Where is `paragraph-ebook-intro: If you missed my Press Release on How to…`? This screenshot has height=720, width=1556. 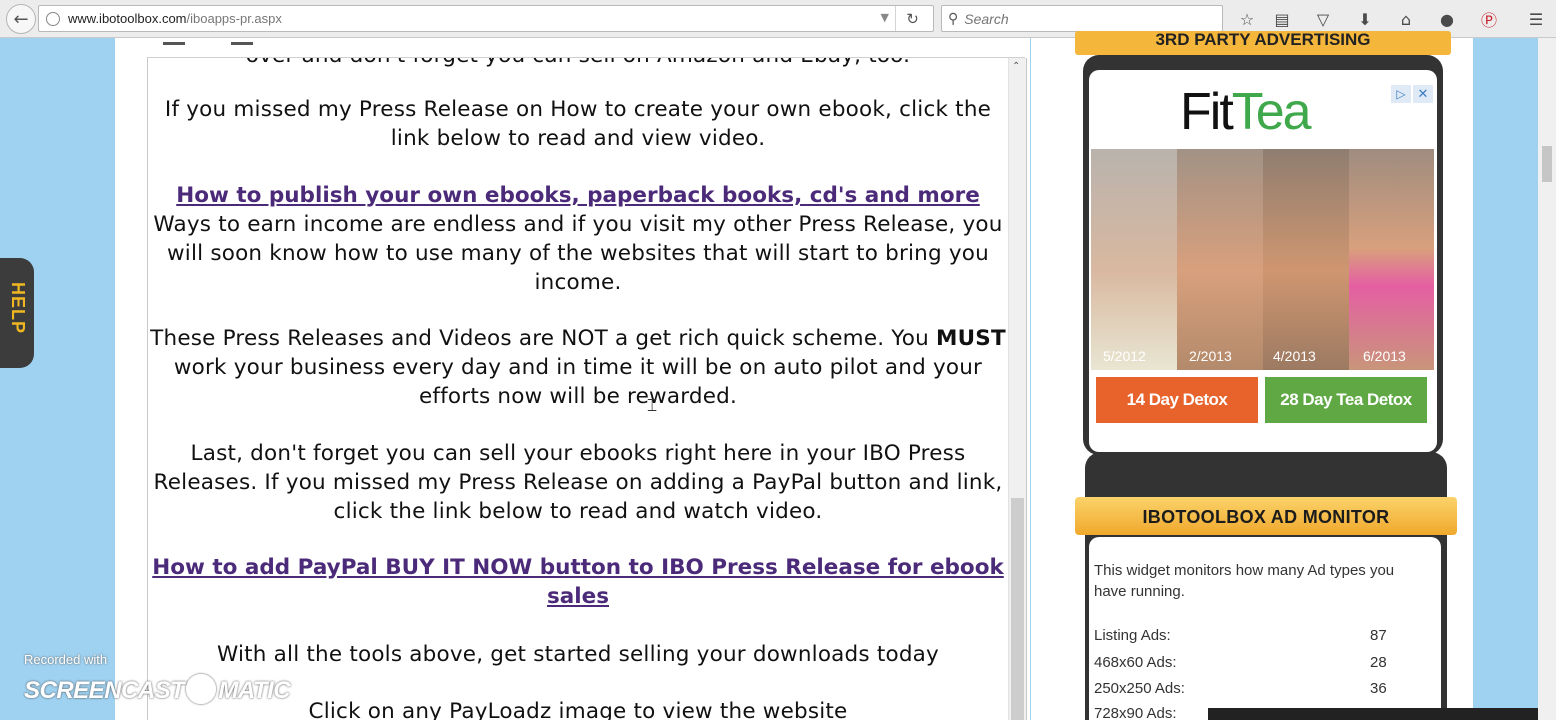 paragraph-ebook-intro: If you missed my Press Release on How to… is located at coordinates (578, 124).